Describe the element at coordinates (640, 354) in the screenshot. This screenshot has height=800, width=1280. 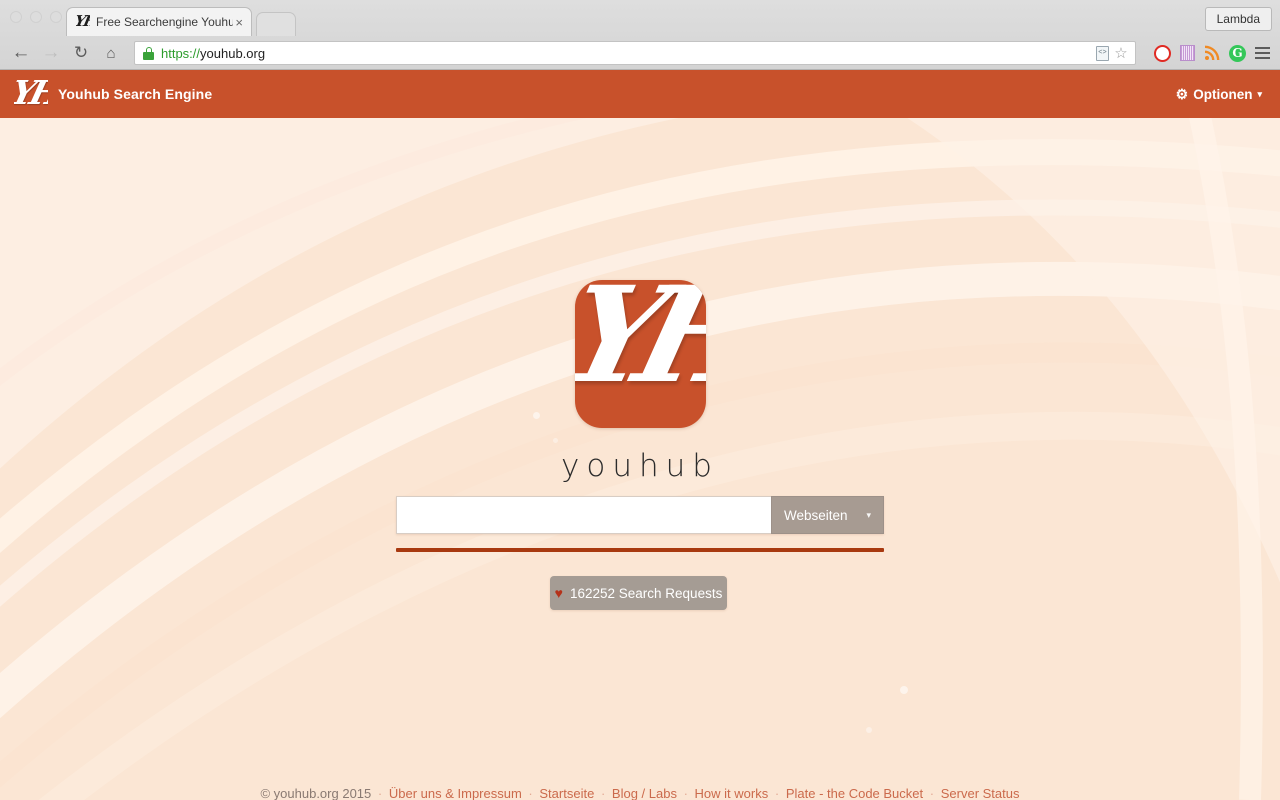
I see `hero-logo-icon: YH` at that location.